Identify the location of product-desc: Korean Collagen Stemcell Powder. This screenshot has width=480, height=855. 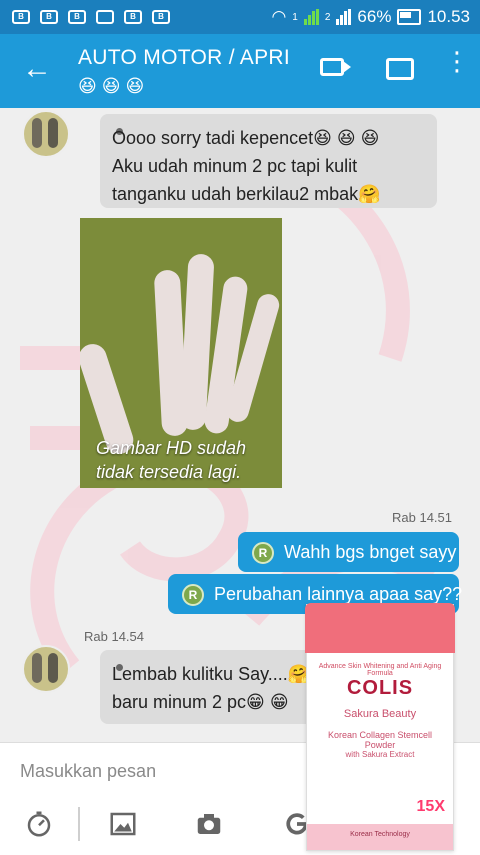
(380, 740).